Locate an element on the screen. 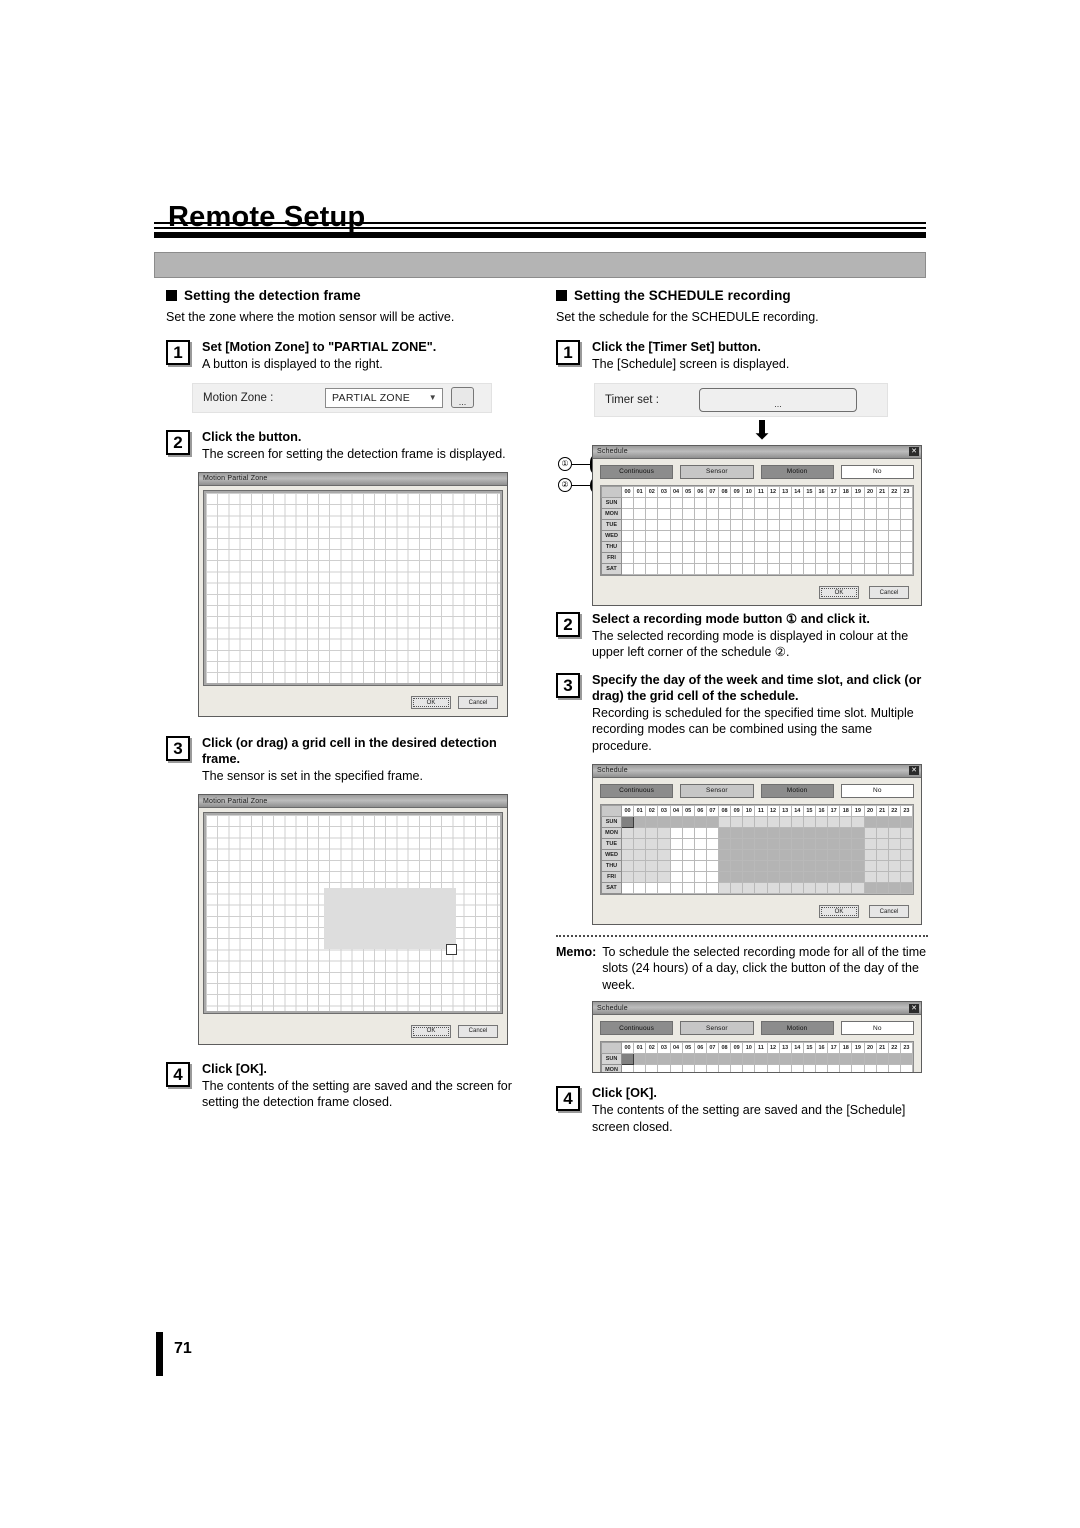  day-button-SUN: SUN is located at coordinates (611, 502).